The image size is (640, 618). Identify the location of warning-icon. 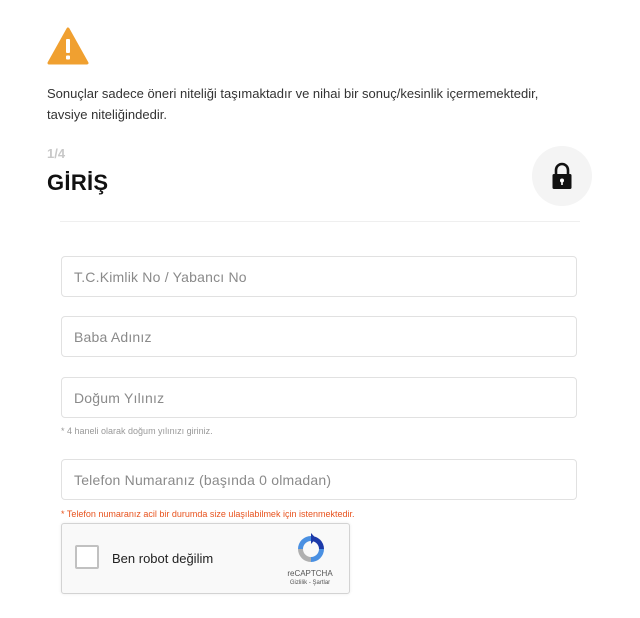
(68, 46).